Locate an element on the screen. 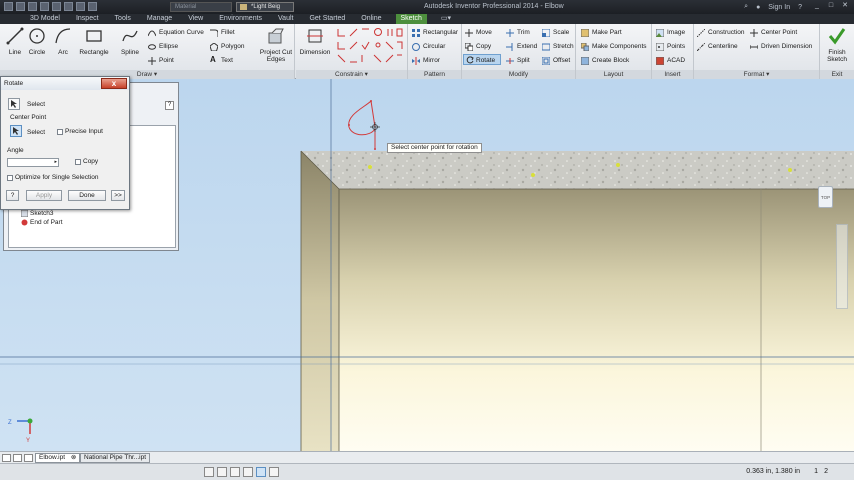 This screenshot has width=854, height=480. open-icon is located at coordinates (32, 6).